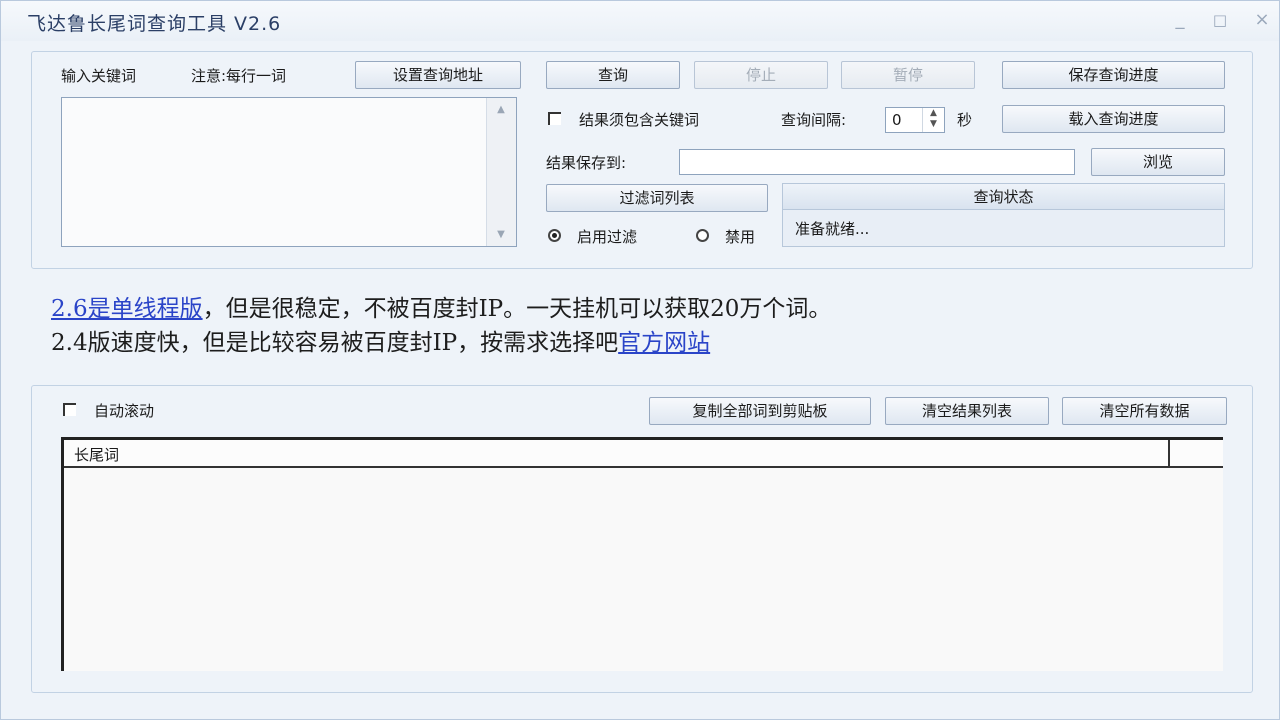  Describe the element at coordinates (1262, 20) in the screenshot. I see `close-button: ×` at that location.